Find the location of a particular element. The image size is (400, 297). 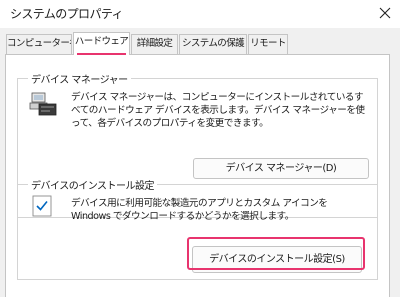

checklist-icon is located at coordinates (42, 206).